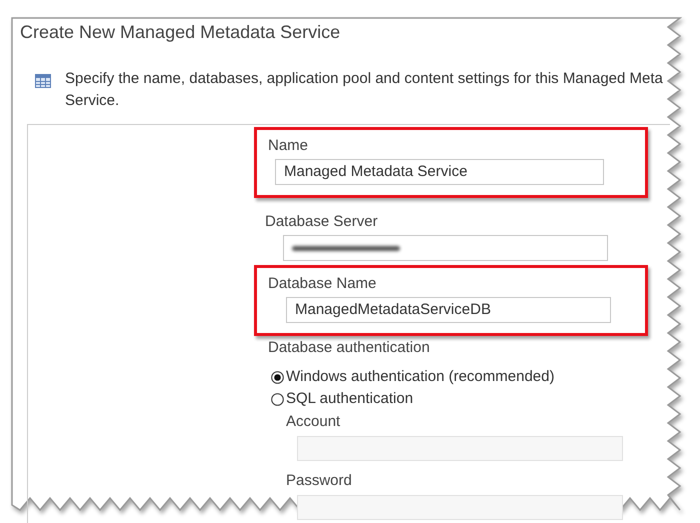 The width and height of the screenshot is (700, 523). What do you see at coordinates (289, 146) in the screenshot?
I see `field-label: Name` at bounding box center [289, 146].